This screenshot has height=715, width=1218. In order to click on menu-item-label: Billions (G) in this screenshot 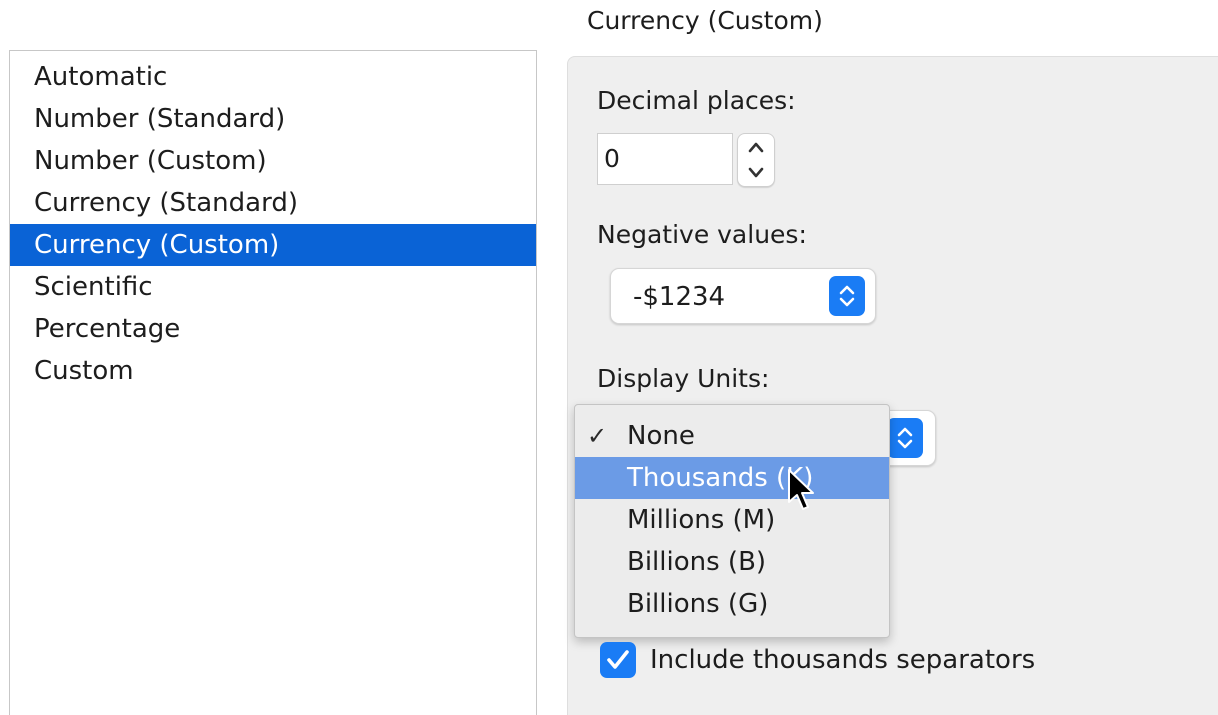, I will do `click(698, 604)`.